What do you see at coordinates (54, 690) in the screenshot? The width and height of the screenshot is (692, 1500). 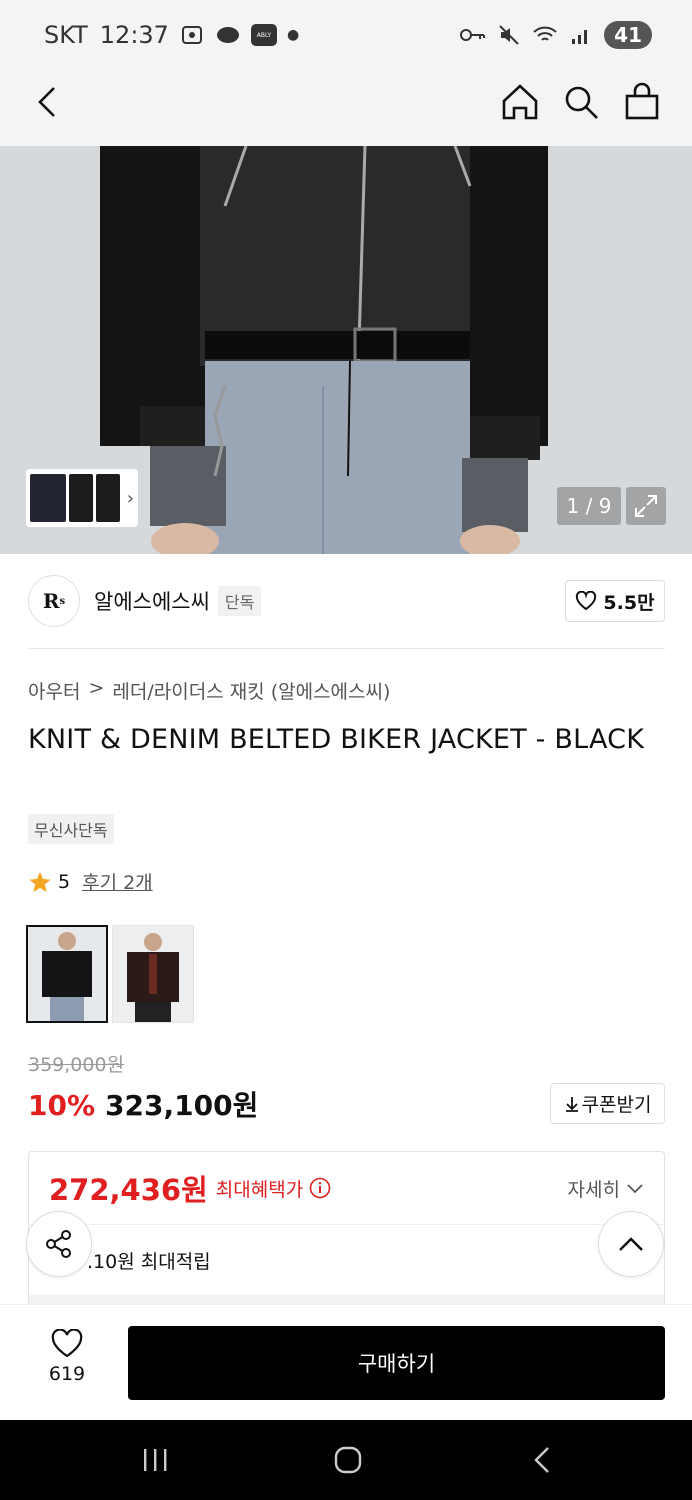 I see `breadcrumb-category: 아우터` at bounding box center [54, 690].